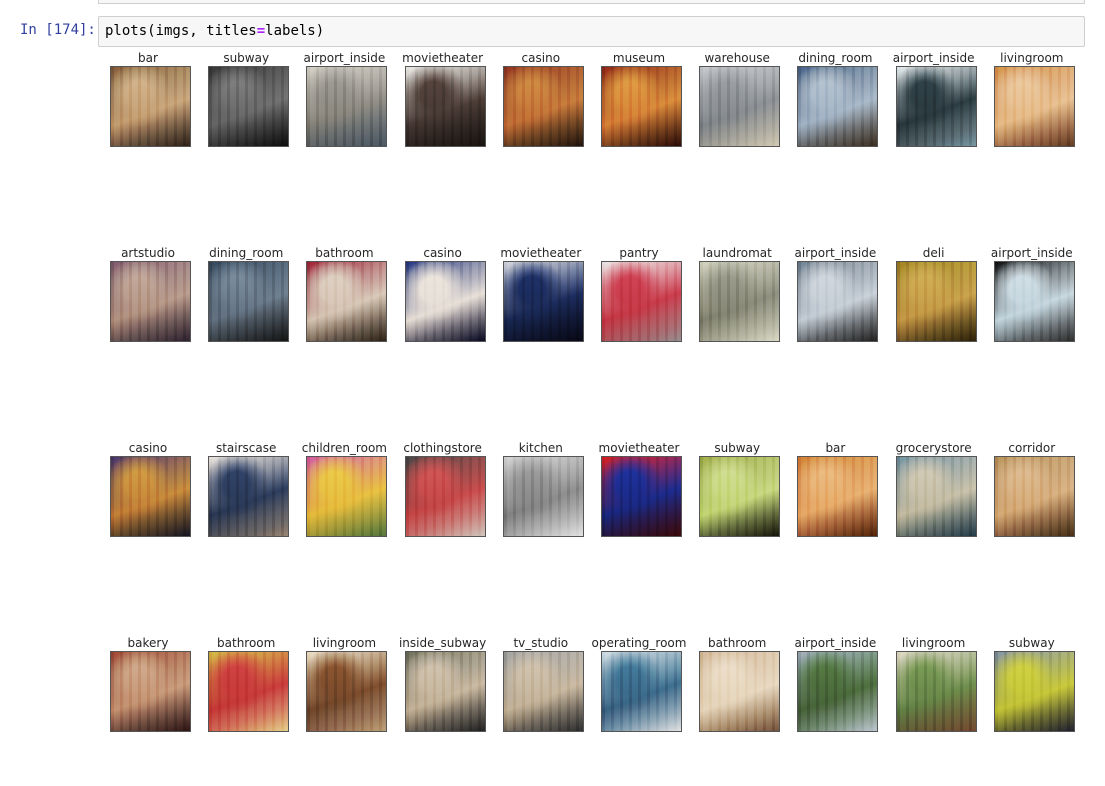 The width and height of the screenshot is (1105, 786). I want to click on image-tile: bakery, so click(148, 685).